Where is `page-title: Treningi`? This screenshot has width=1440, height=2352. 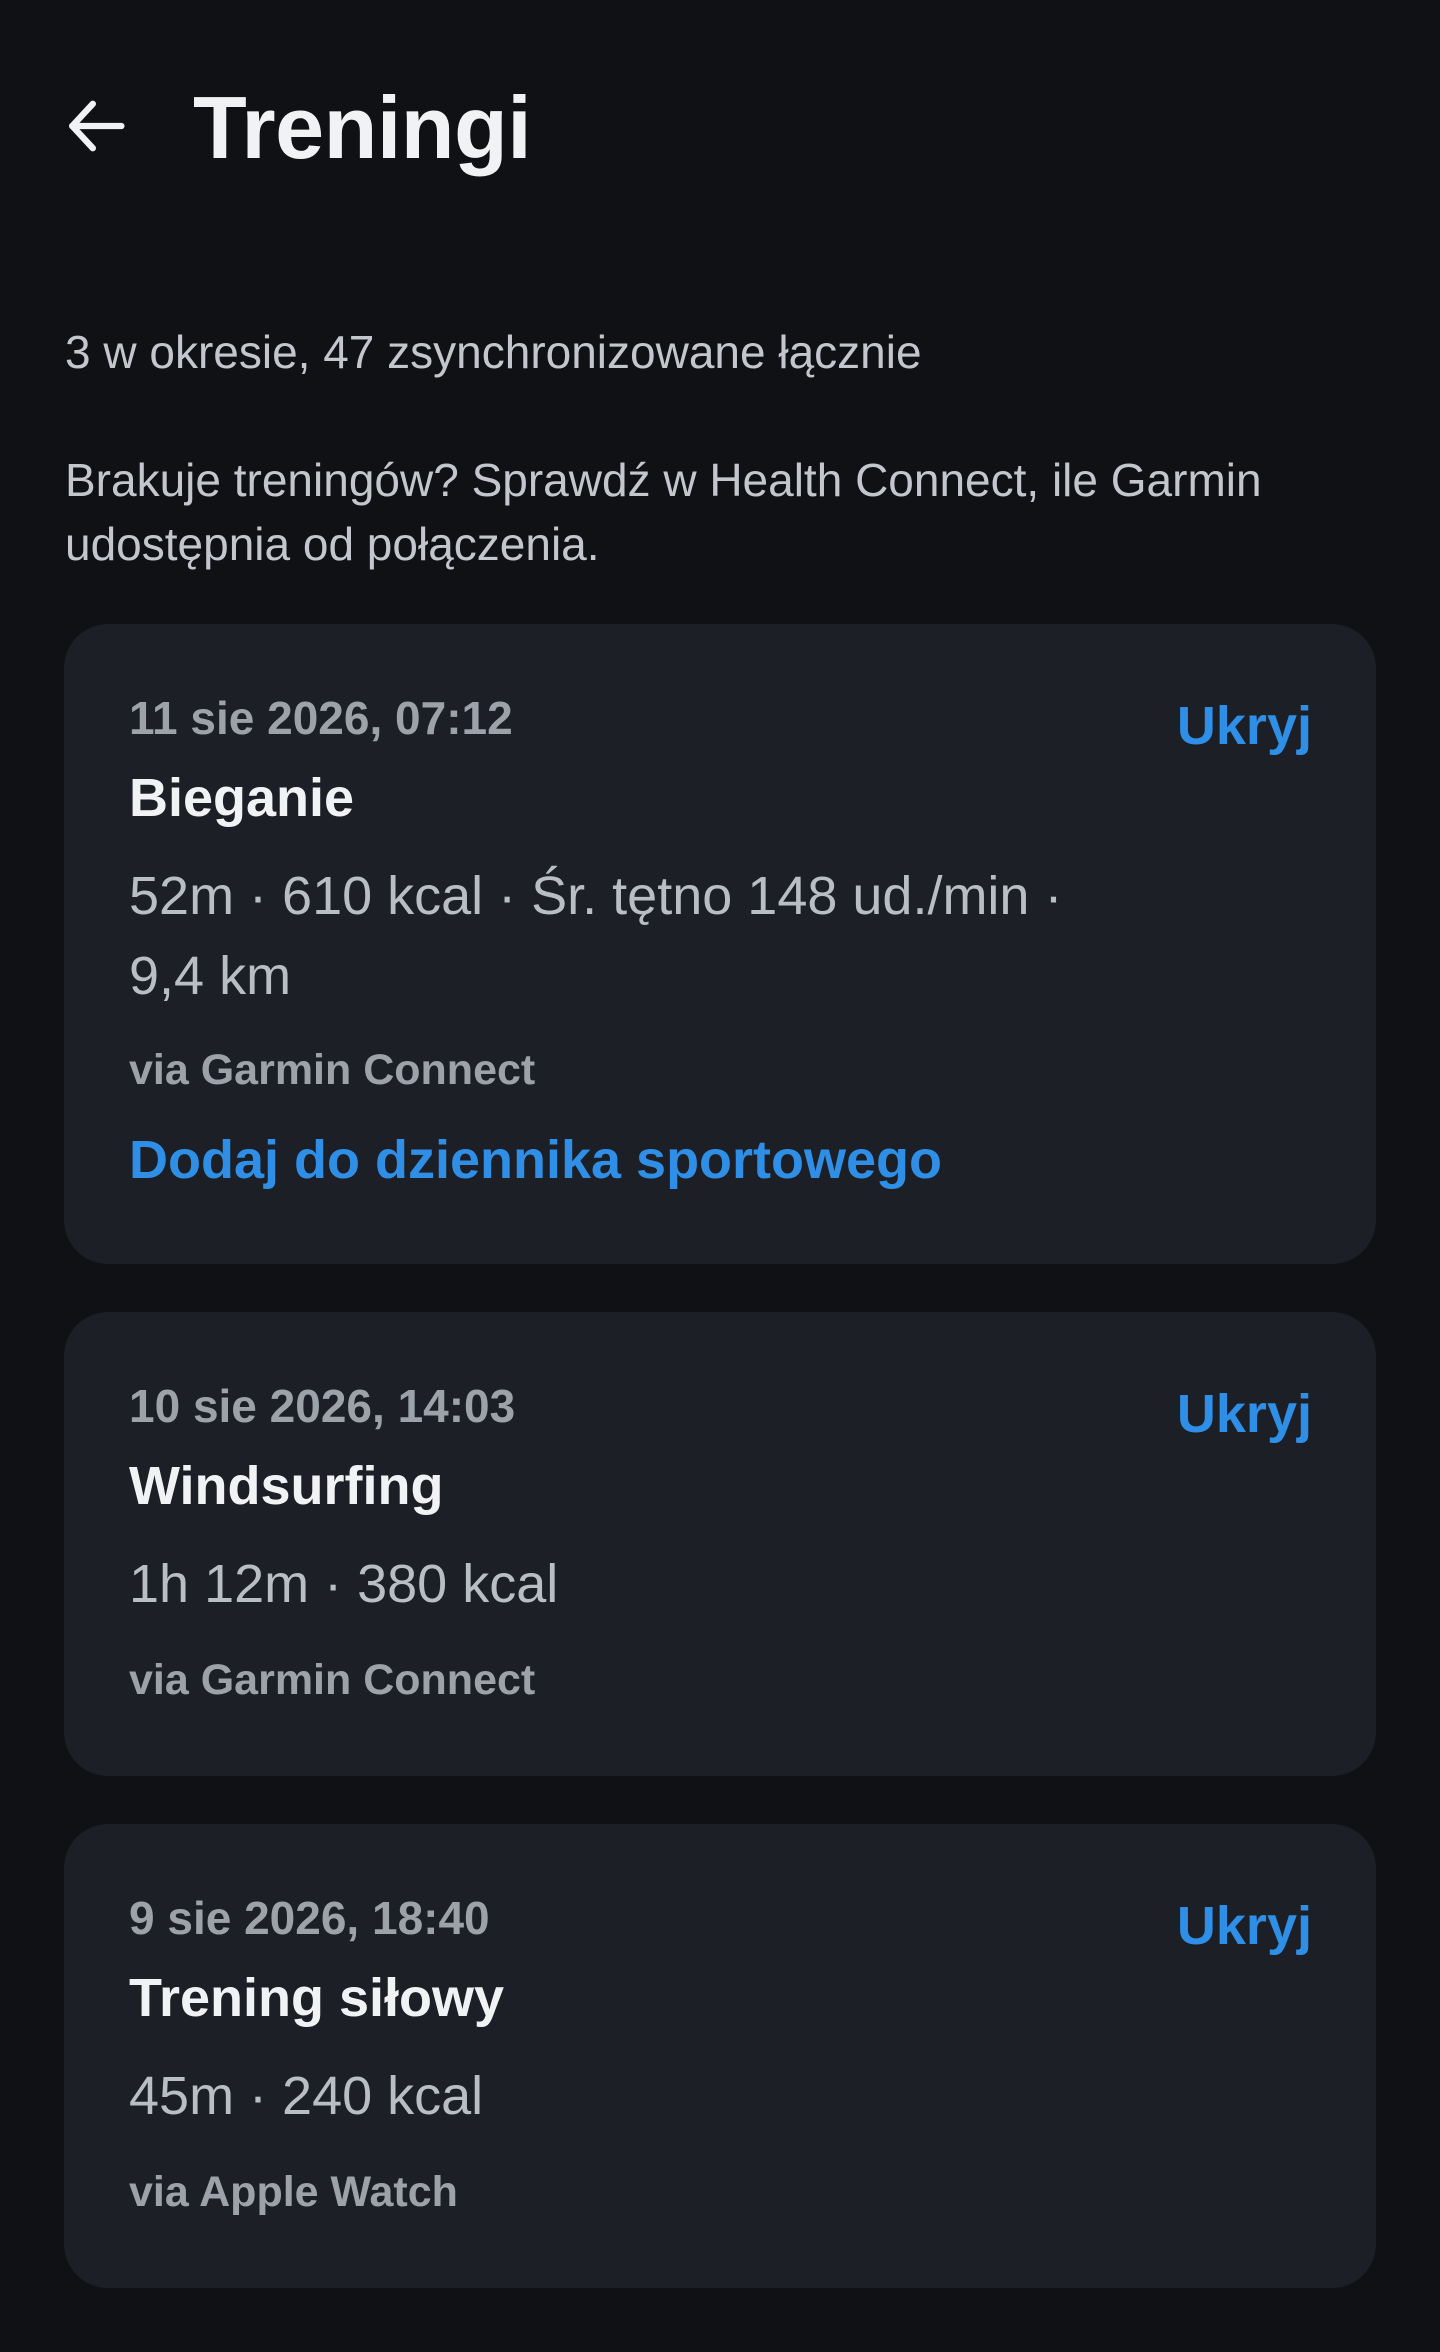 page-title: Treningi is located at coordinates (362, 127).